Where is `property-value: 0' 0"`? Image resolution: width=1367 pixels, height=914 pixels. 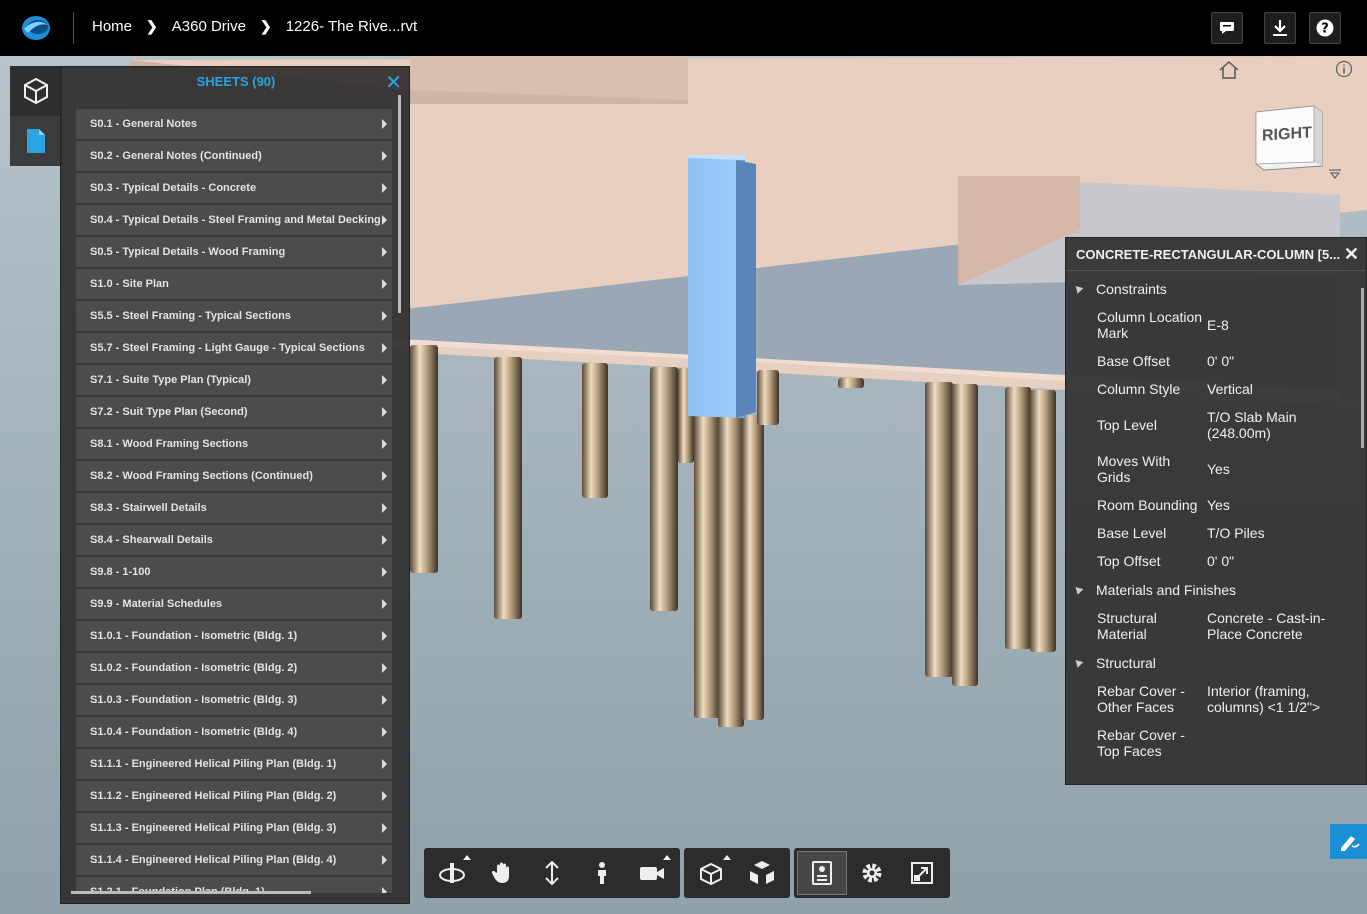 property-value: 0' 0" is located at coordinates (1221, 361).